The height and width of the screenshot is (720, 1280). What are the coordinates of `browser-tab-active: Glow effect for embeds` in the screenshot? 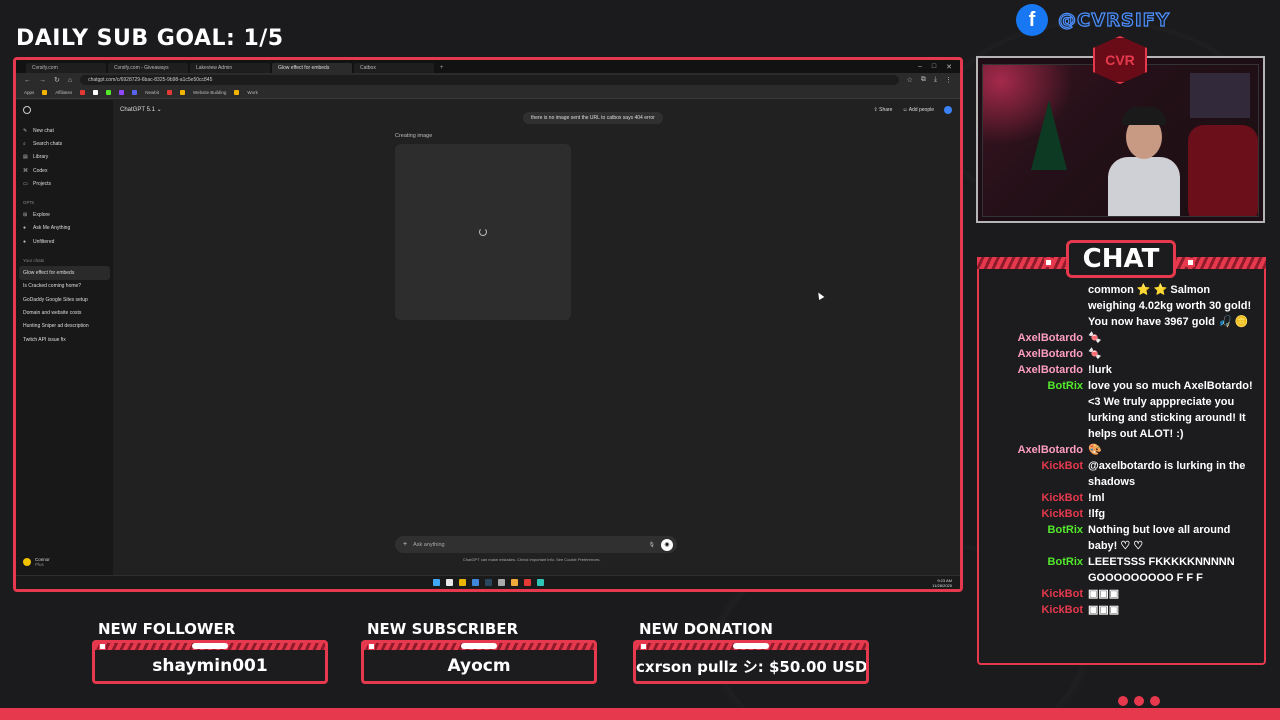 It's located at (312, 68).